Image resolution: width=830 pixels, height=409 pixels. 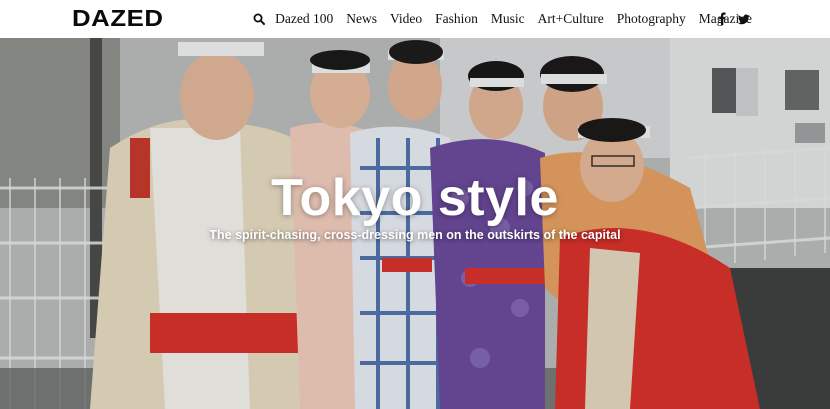 I want to click on twitter-icon, so click(x=743, y=21).